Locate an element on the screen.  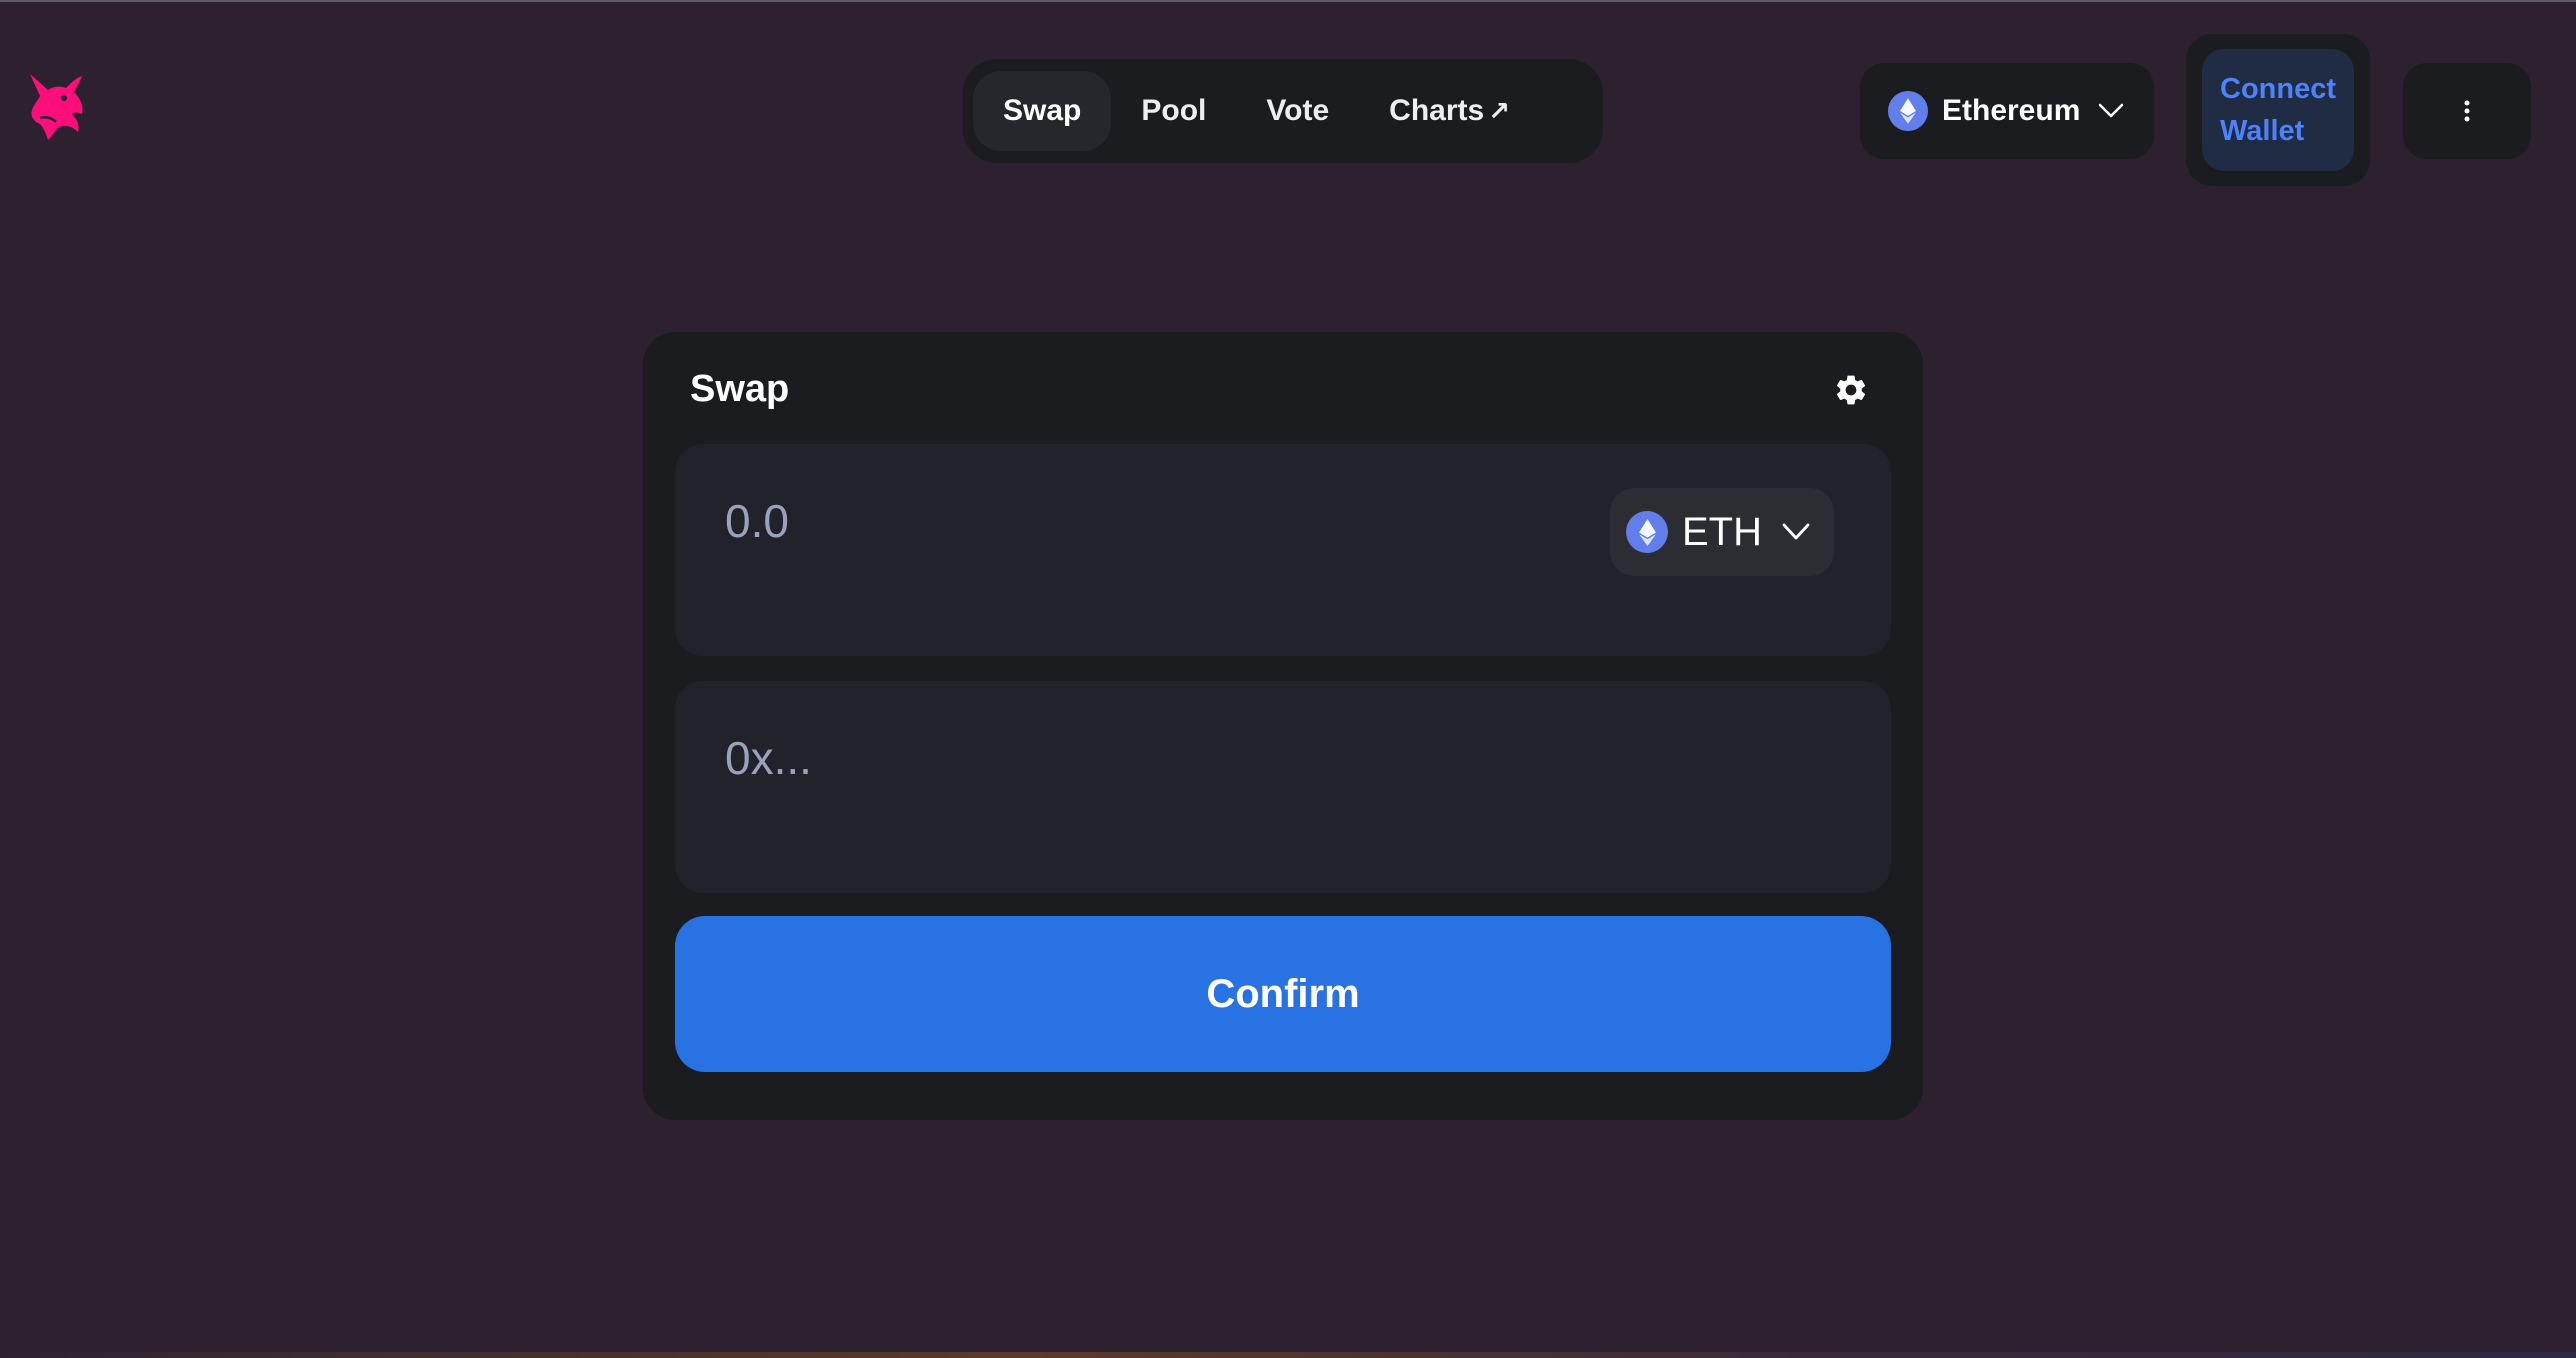
window-top-border is located at coordinates (1288, 1).